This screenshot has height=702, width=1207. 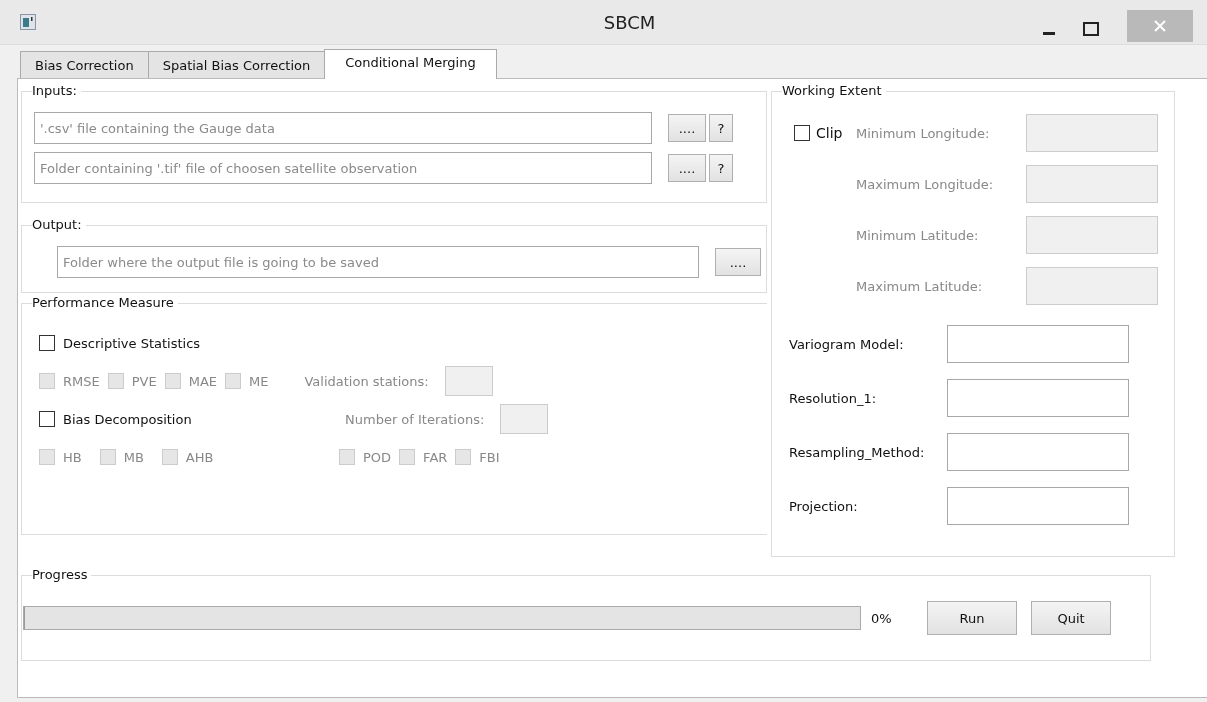 What do you see at coordinates (1071, 618) in the screenshot?
I see `action-button: Quit` at bounding box center [1071, 618].